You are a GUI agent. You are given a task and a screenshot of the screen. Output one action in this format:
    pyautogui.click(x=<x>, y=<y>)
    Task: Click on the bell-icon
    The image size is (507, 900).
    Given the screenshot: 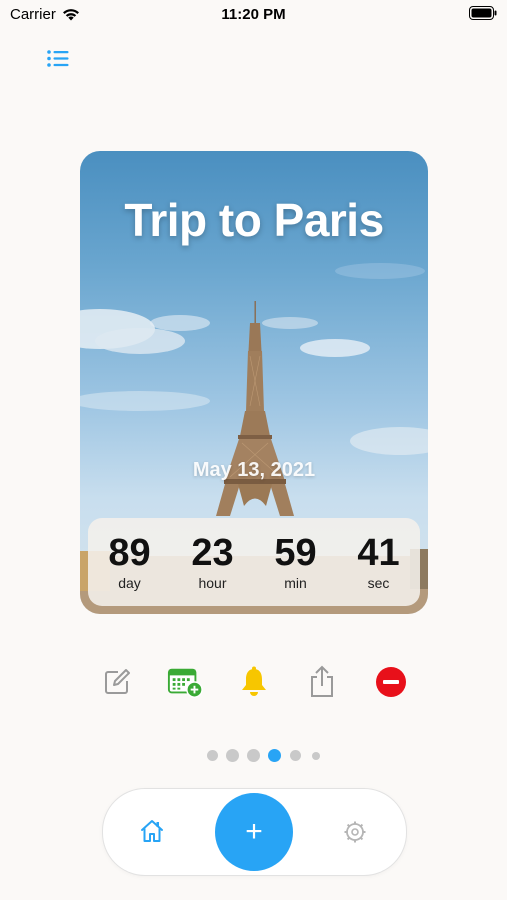 What is the action you would take?
    pyautogui.click(x=254, y=681)
    